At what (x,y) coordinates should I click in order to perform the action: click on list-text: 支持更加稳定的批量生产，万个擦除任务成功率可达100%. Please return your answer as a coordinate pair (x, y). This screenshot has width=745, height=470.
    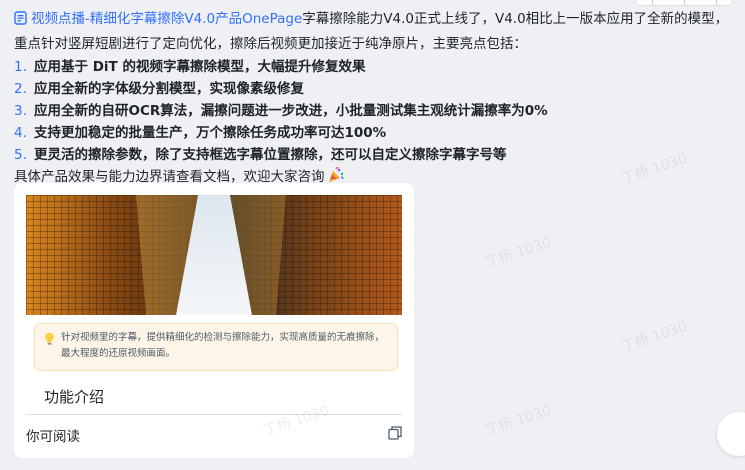
    Looking at the image, I should click on (210, 133).